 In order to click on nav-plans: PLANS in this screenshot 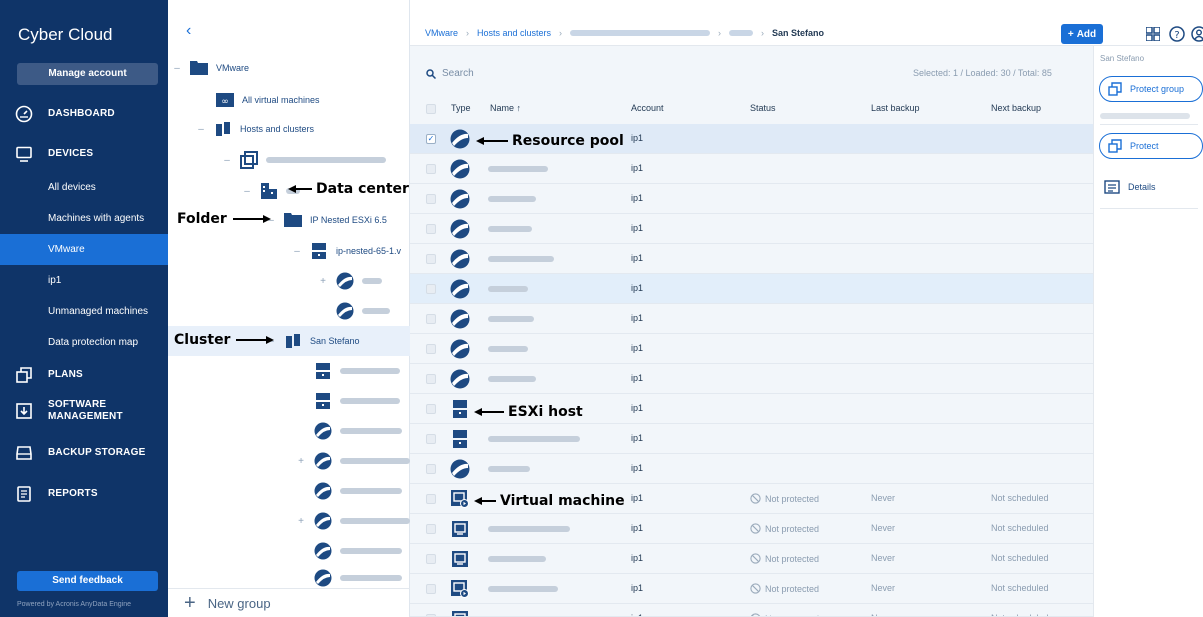, I will do `click(84, 375)`.